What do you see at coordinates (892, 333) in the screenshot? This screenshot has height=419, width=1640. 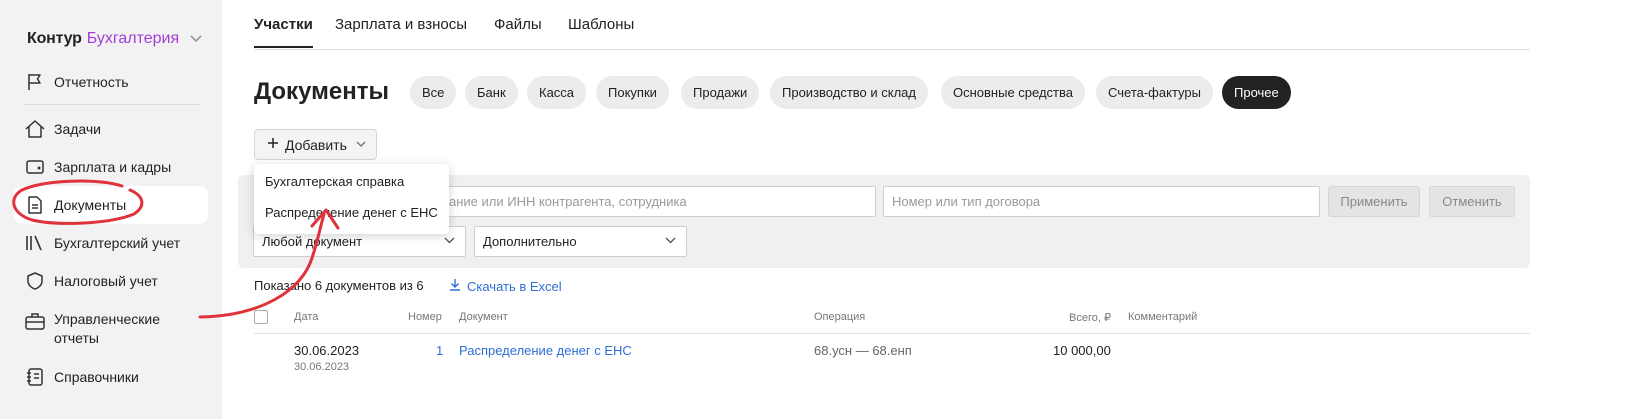 I see `table-divider` at bounding box center [892, 333].